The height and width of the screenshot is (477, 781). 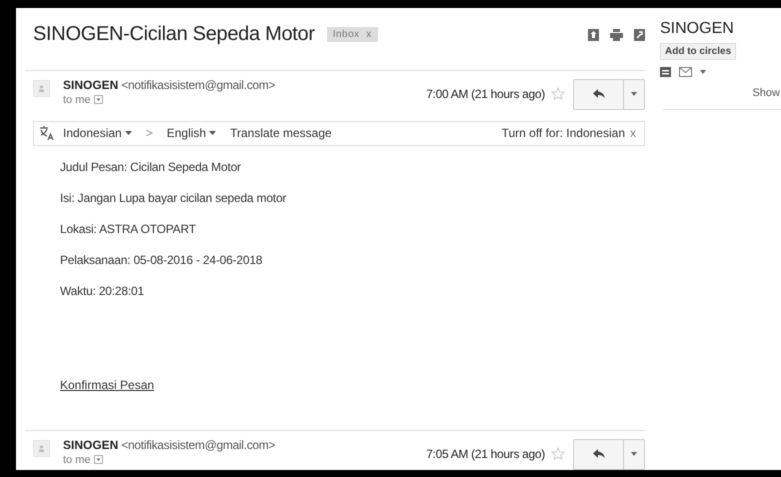 I want to click on archive-icon, so click(x=665, y=72).